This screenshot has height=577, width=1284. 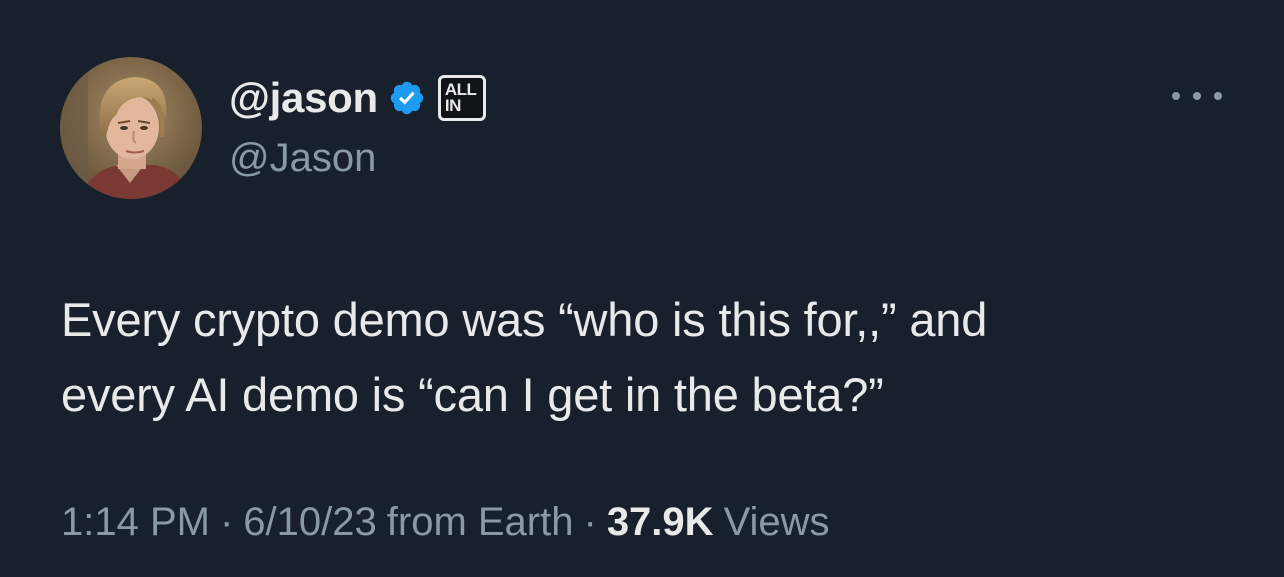 I want to click on tweet-date: 6/10/23, so click(x=309, y=522).